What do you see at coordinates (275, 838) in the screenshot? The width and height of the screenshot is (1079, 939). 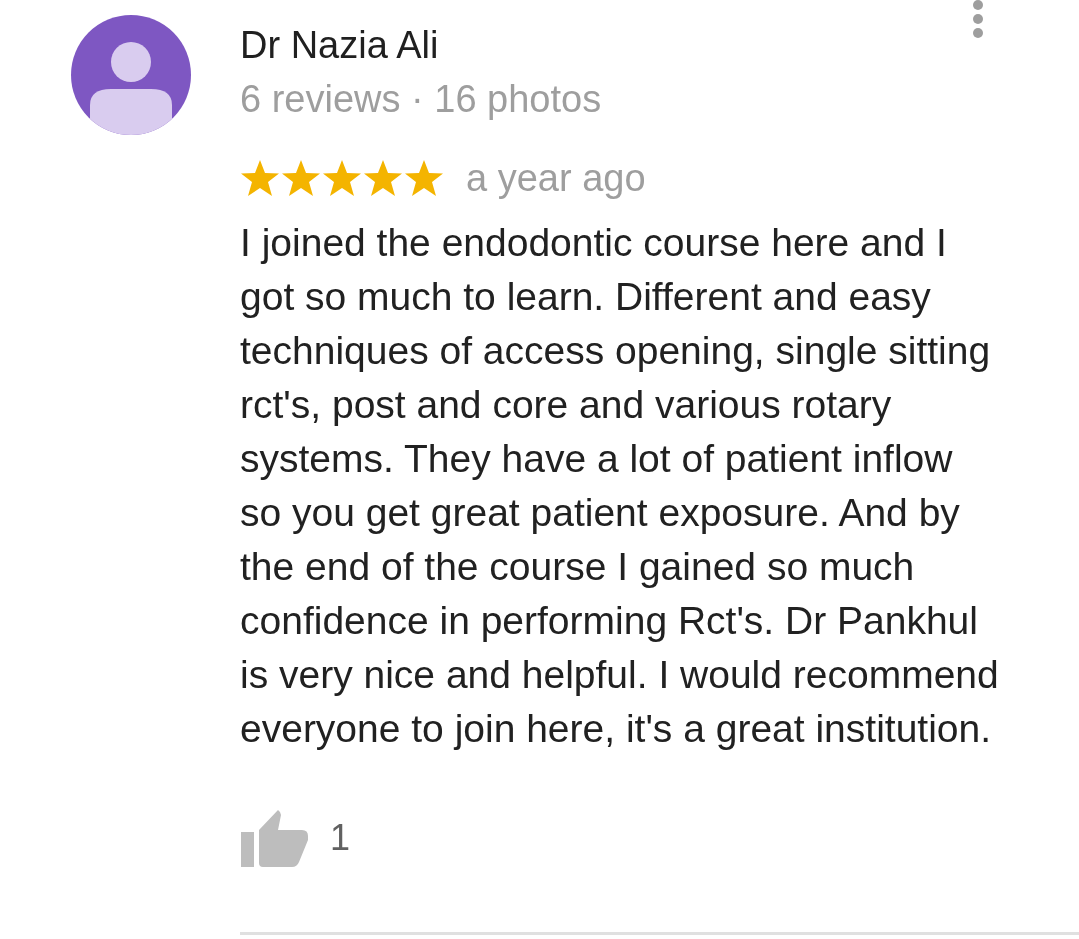 I see `thumbs-up-icon` at bounding box center [275, 838].